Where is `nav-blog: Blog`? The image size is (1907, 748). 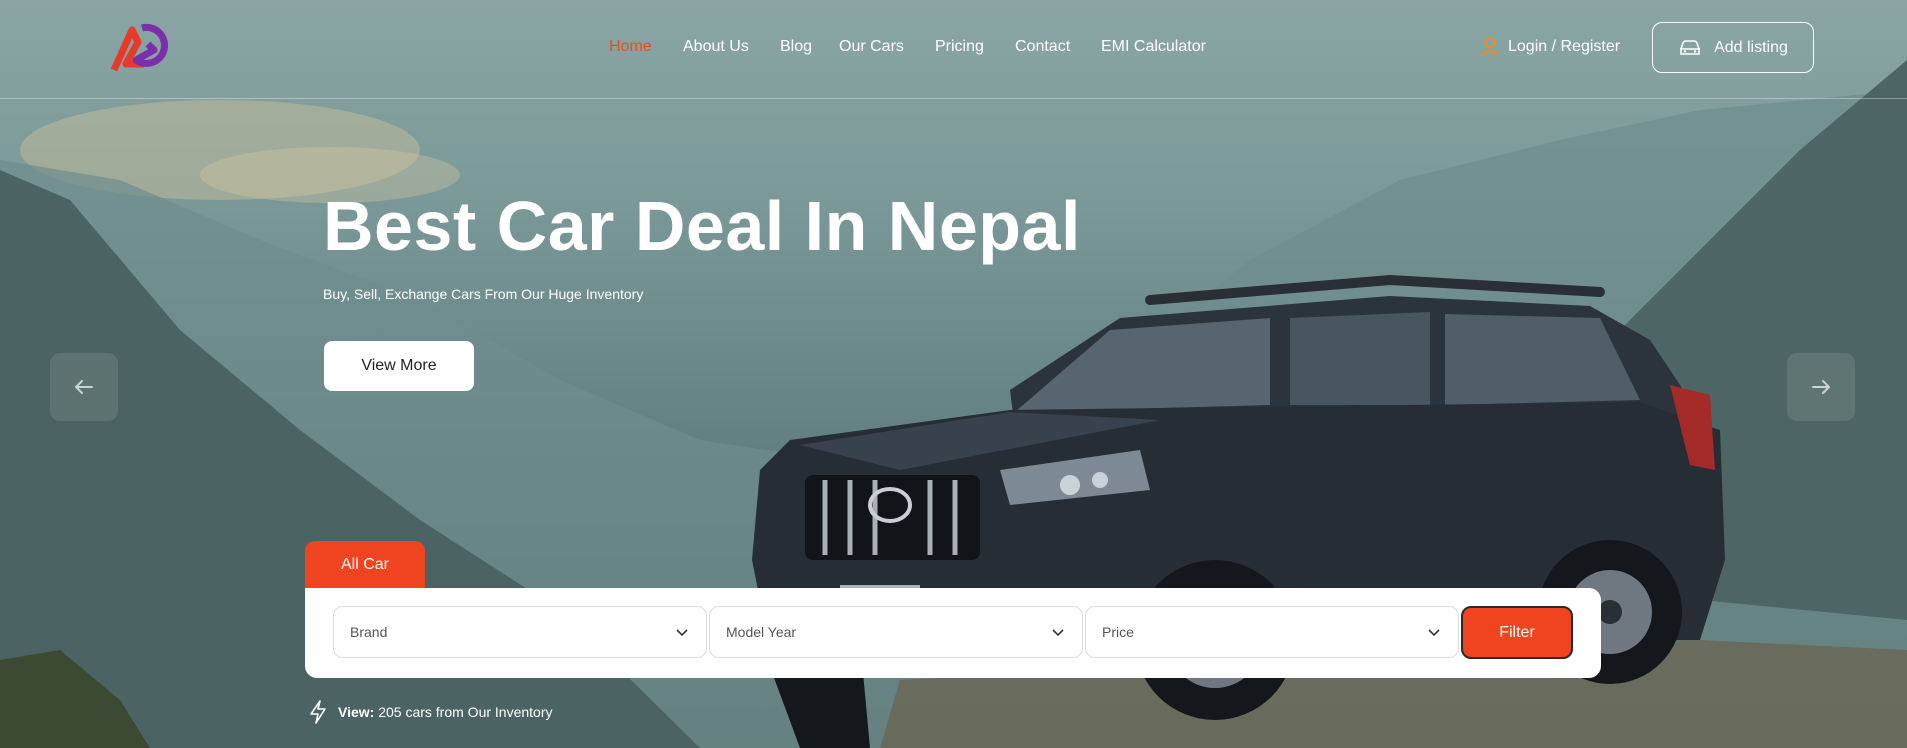 nav-blog: Blog is located at coordinates (796, 47).